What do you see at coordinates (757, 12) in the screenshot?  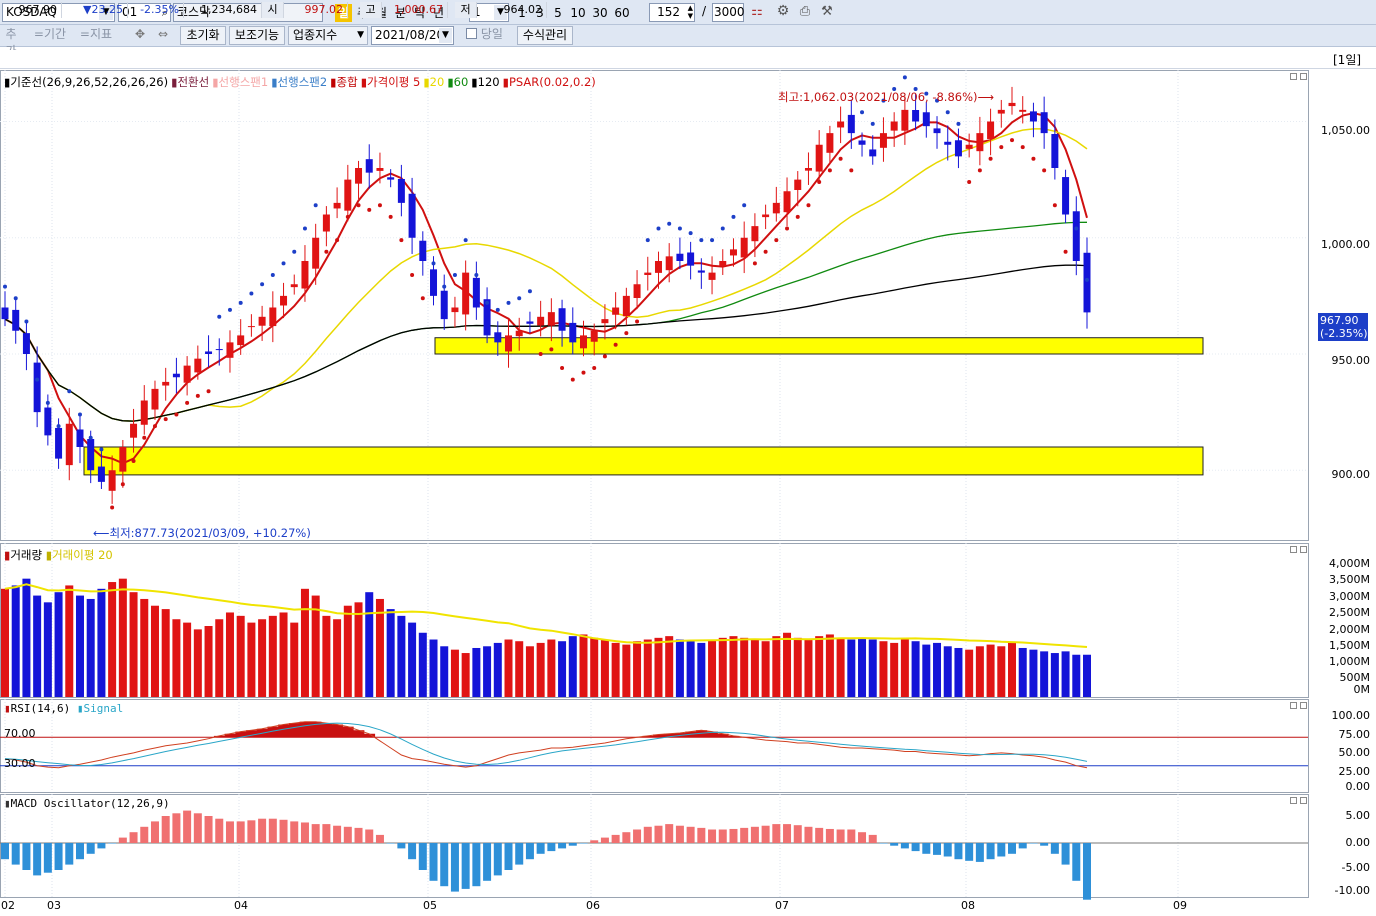 I see `grid-settings-icon: ⚏` at bounding box center [757, 12].